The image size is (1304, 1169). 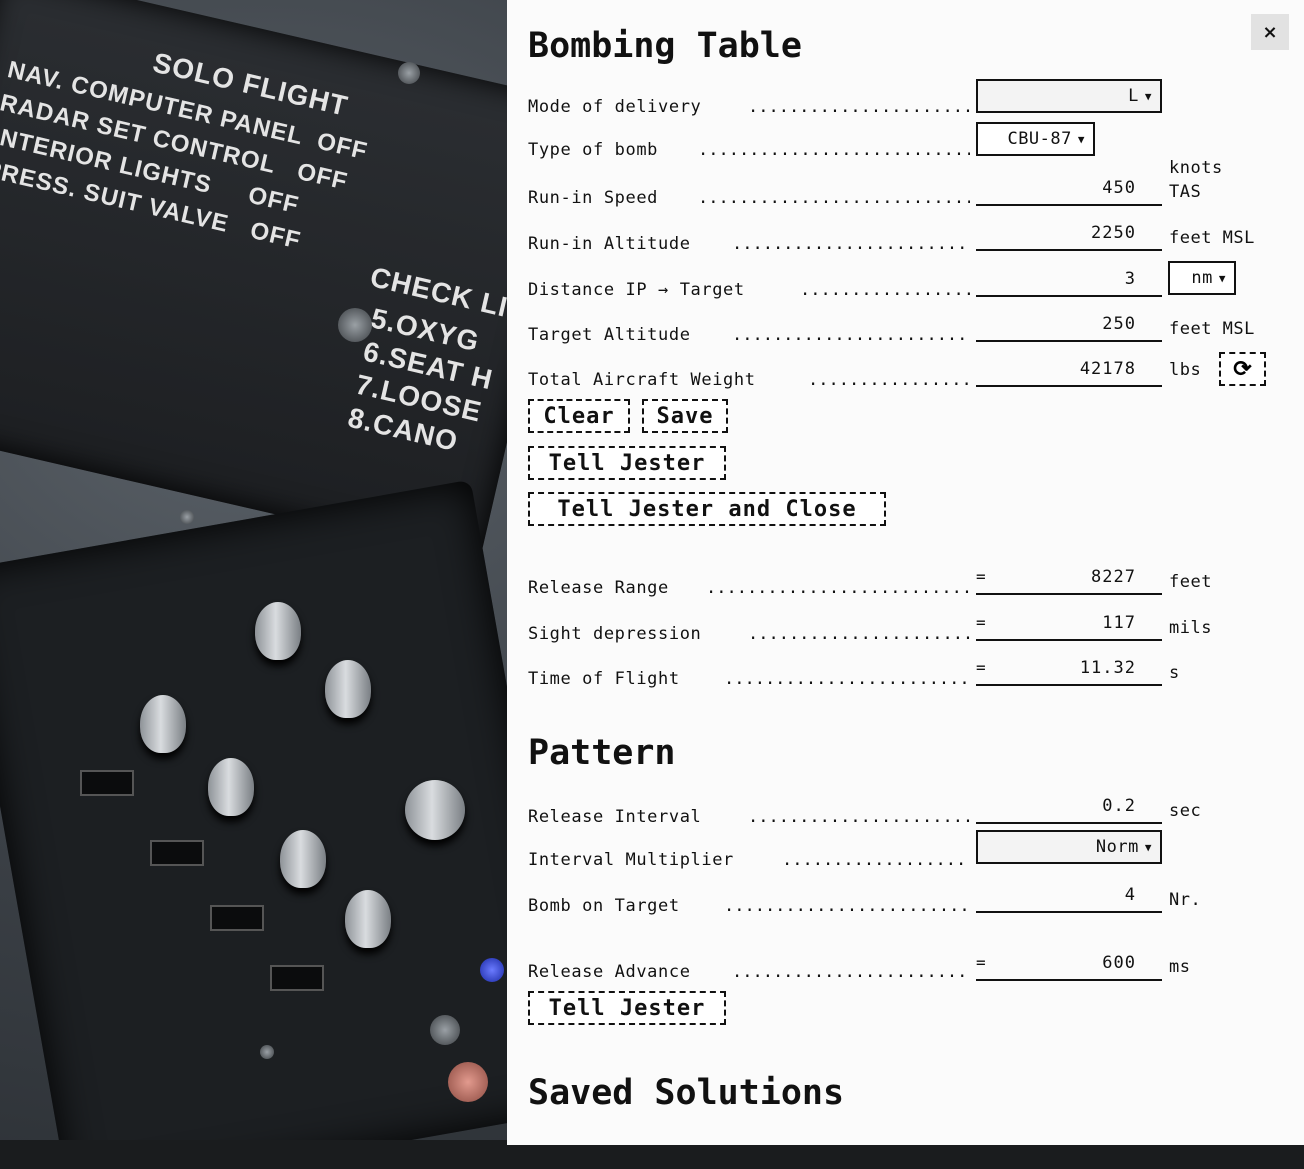 What do you see at coordinates (609, 244) in the screenshot?
I see `run-in-altitude-label: Run-in Altitude` at bounding box center [609, 244].